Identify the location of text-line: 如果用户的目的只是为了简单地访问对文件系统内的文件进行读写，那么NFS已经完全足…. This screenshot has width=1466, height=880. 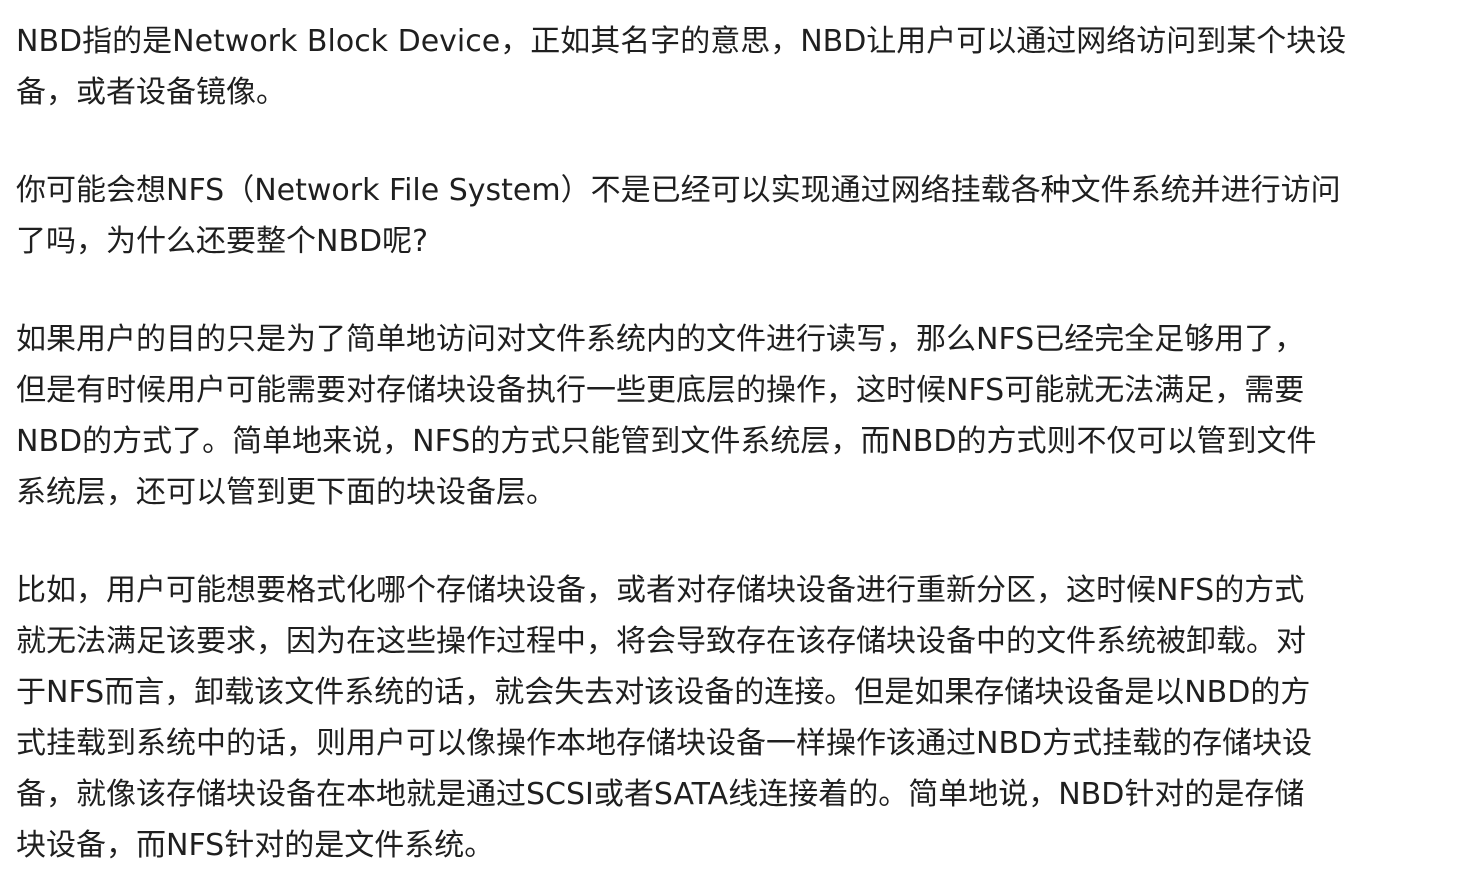
(660, 339).